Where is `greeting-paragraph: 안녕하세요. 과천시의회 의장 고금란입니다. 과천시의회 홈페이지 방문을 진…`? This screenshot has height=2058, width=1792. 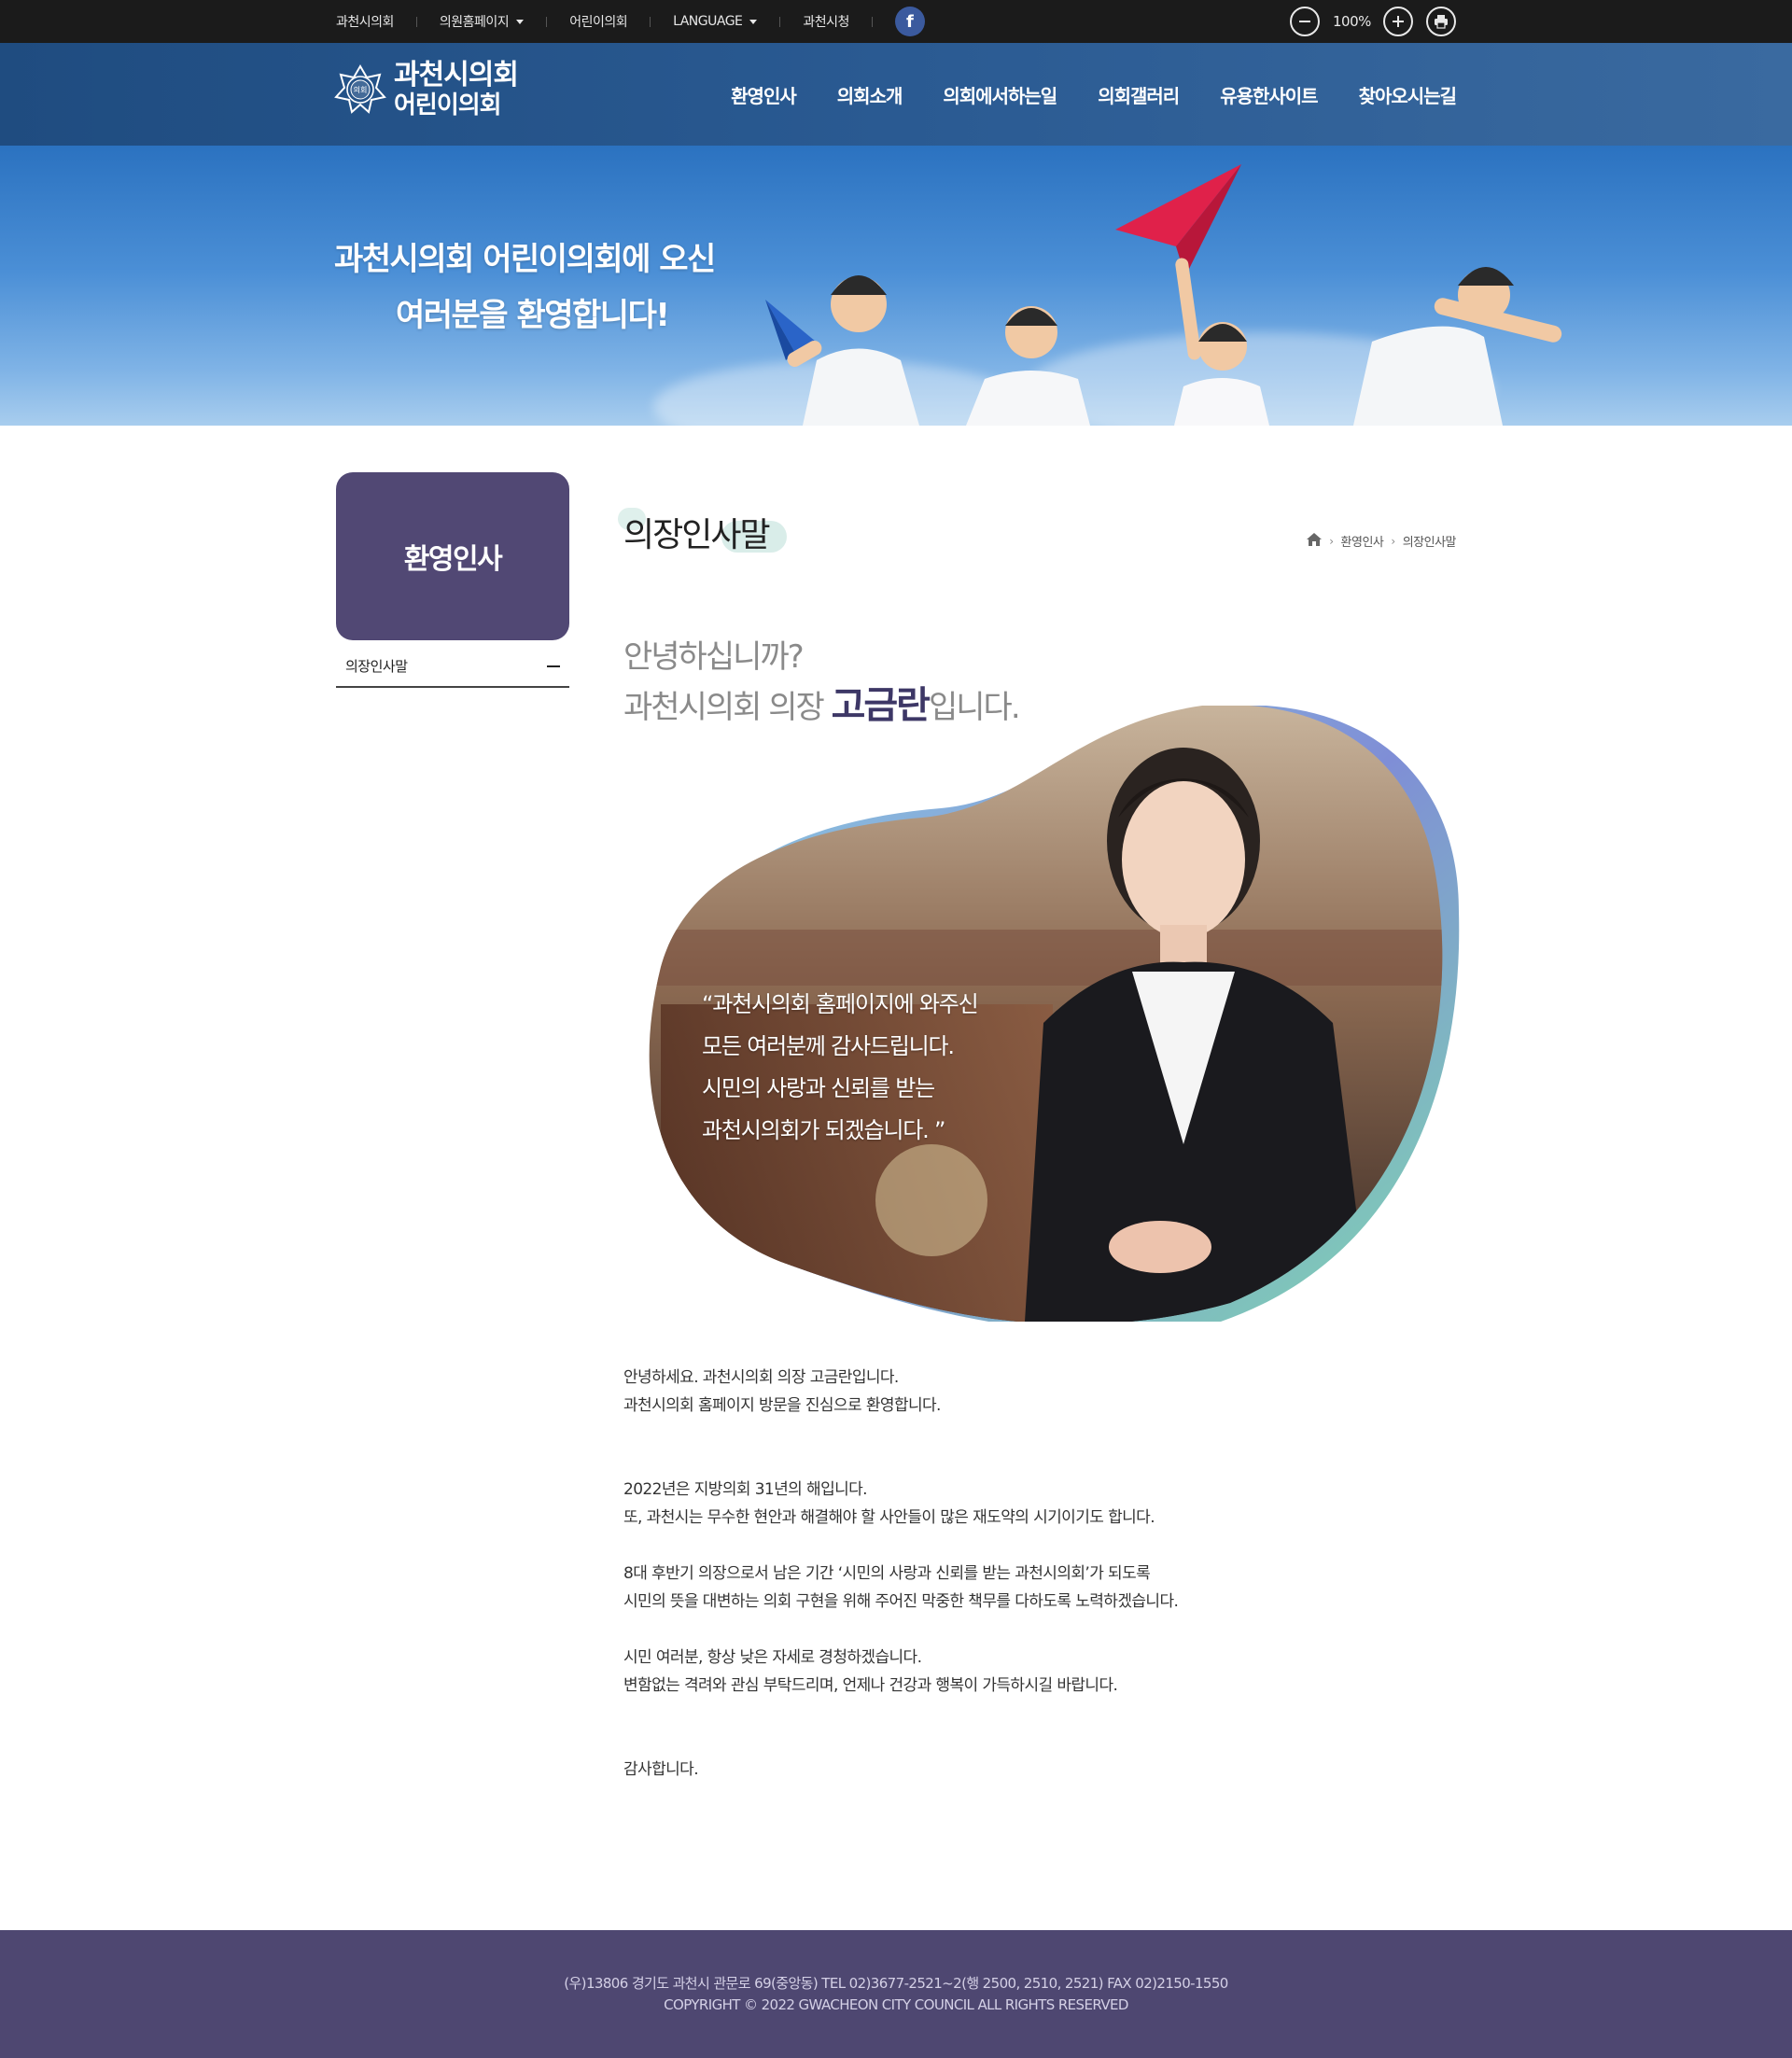
greeting-paragraph: 안녕하세요. 과천시의회 의장 고금란입니다. 과천시의회 홈페이지 방문을 진… is located at coordinates (782, 1392).